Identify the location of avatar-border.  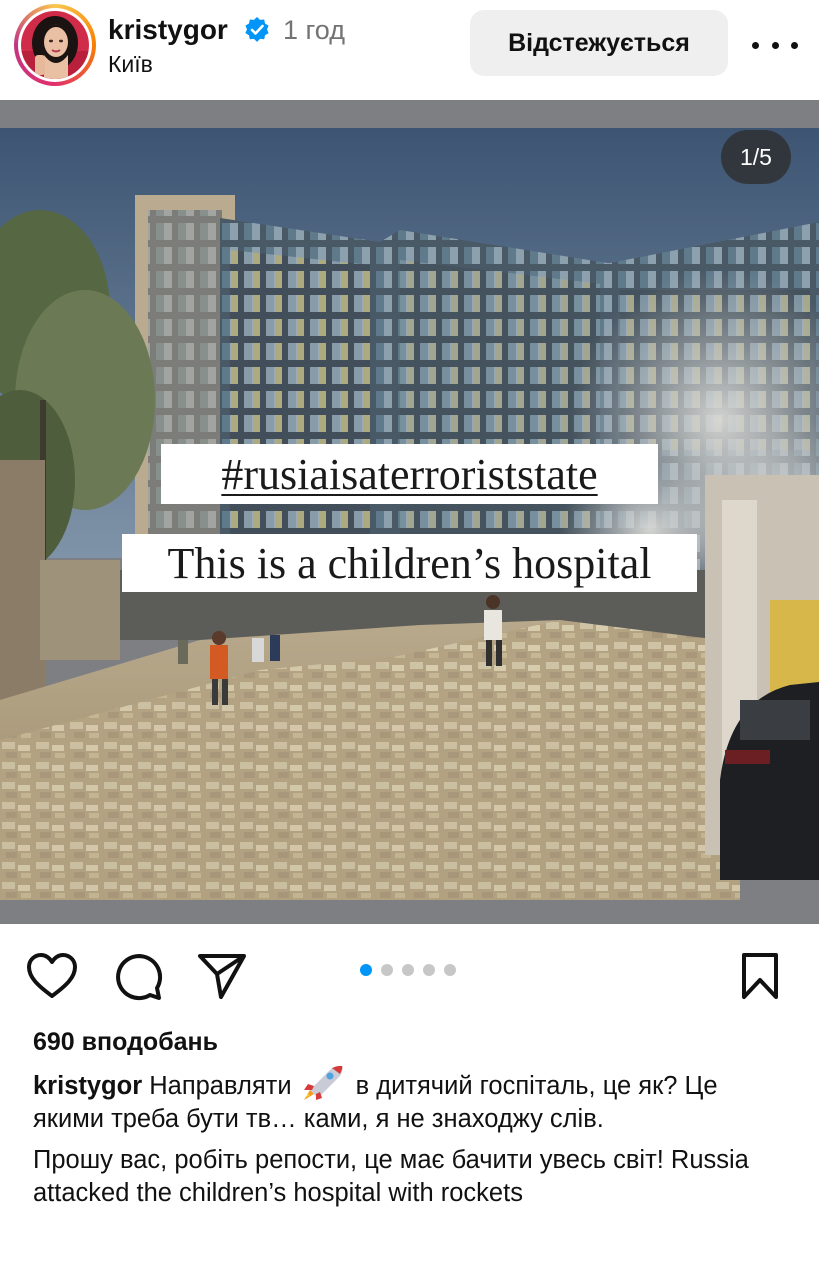
(55, 45).